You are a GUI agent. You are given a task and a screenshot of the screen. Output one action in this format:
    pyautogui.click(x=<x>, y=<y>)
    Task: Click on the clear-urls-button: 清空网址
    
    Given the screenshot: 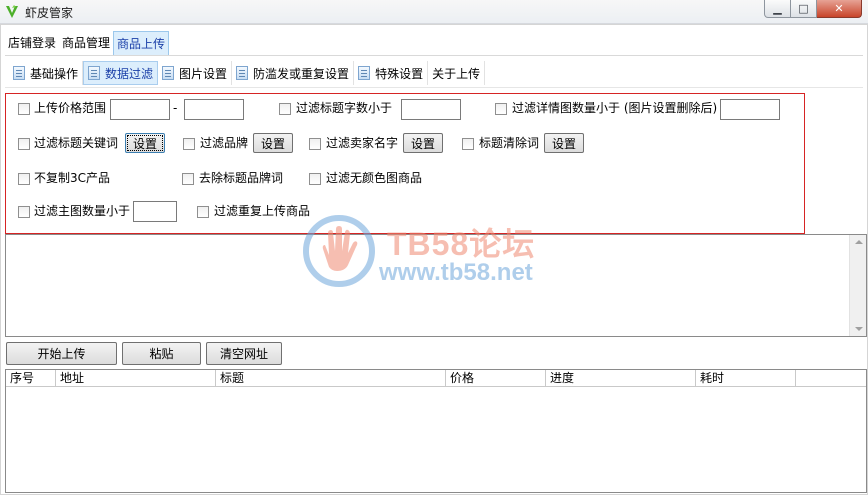 What is the action you would take?
    pyautogui.click(x=244, y=353)
    